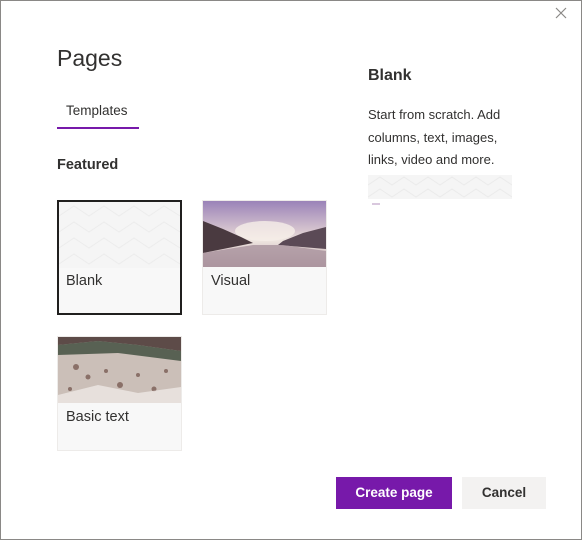  I want to click on basic-text-thumbnail, so click(119, 370).